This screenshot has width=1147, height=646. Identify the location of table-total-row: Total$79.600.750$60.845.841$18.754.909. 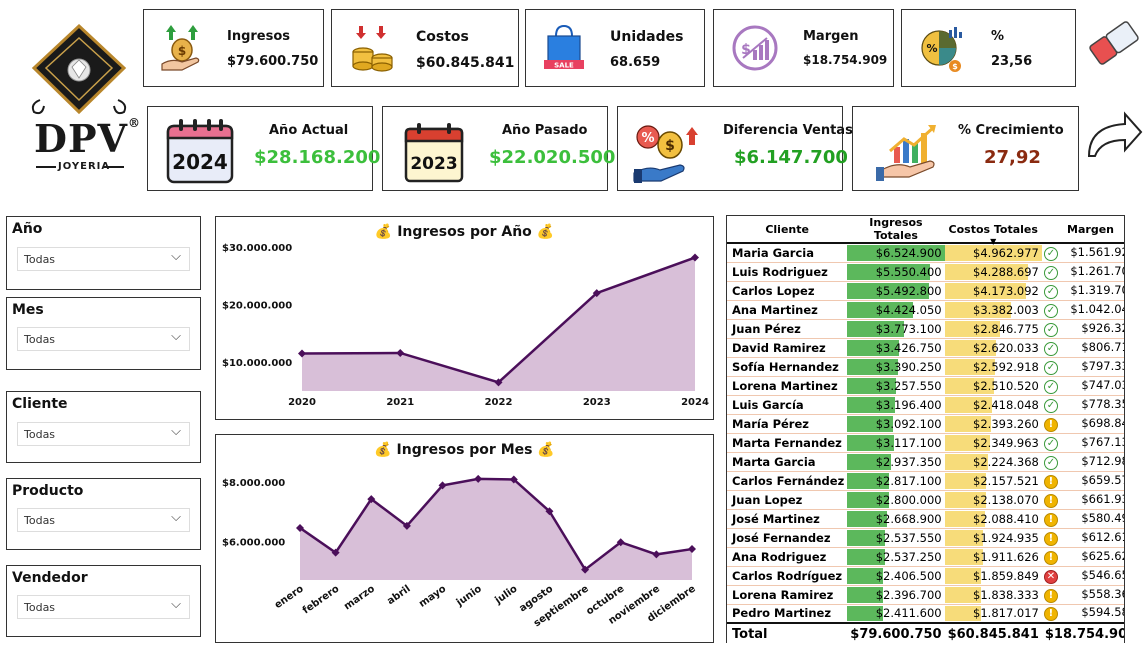
(925, 632).